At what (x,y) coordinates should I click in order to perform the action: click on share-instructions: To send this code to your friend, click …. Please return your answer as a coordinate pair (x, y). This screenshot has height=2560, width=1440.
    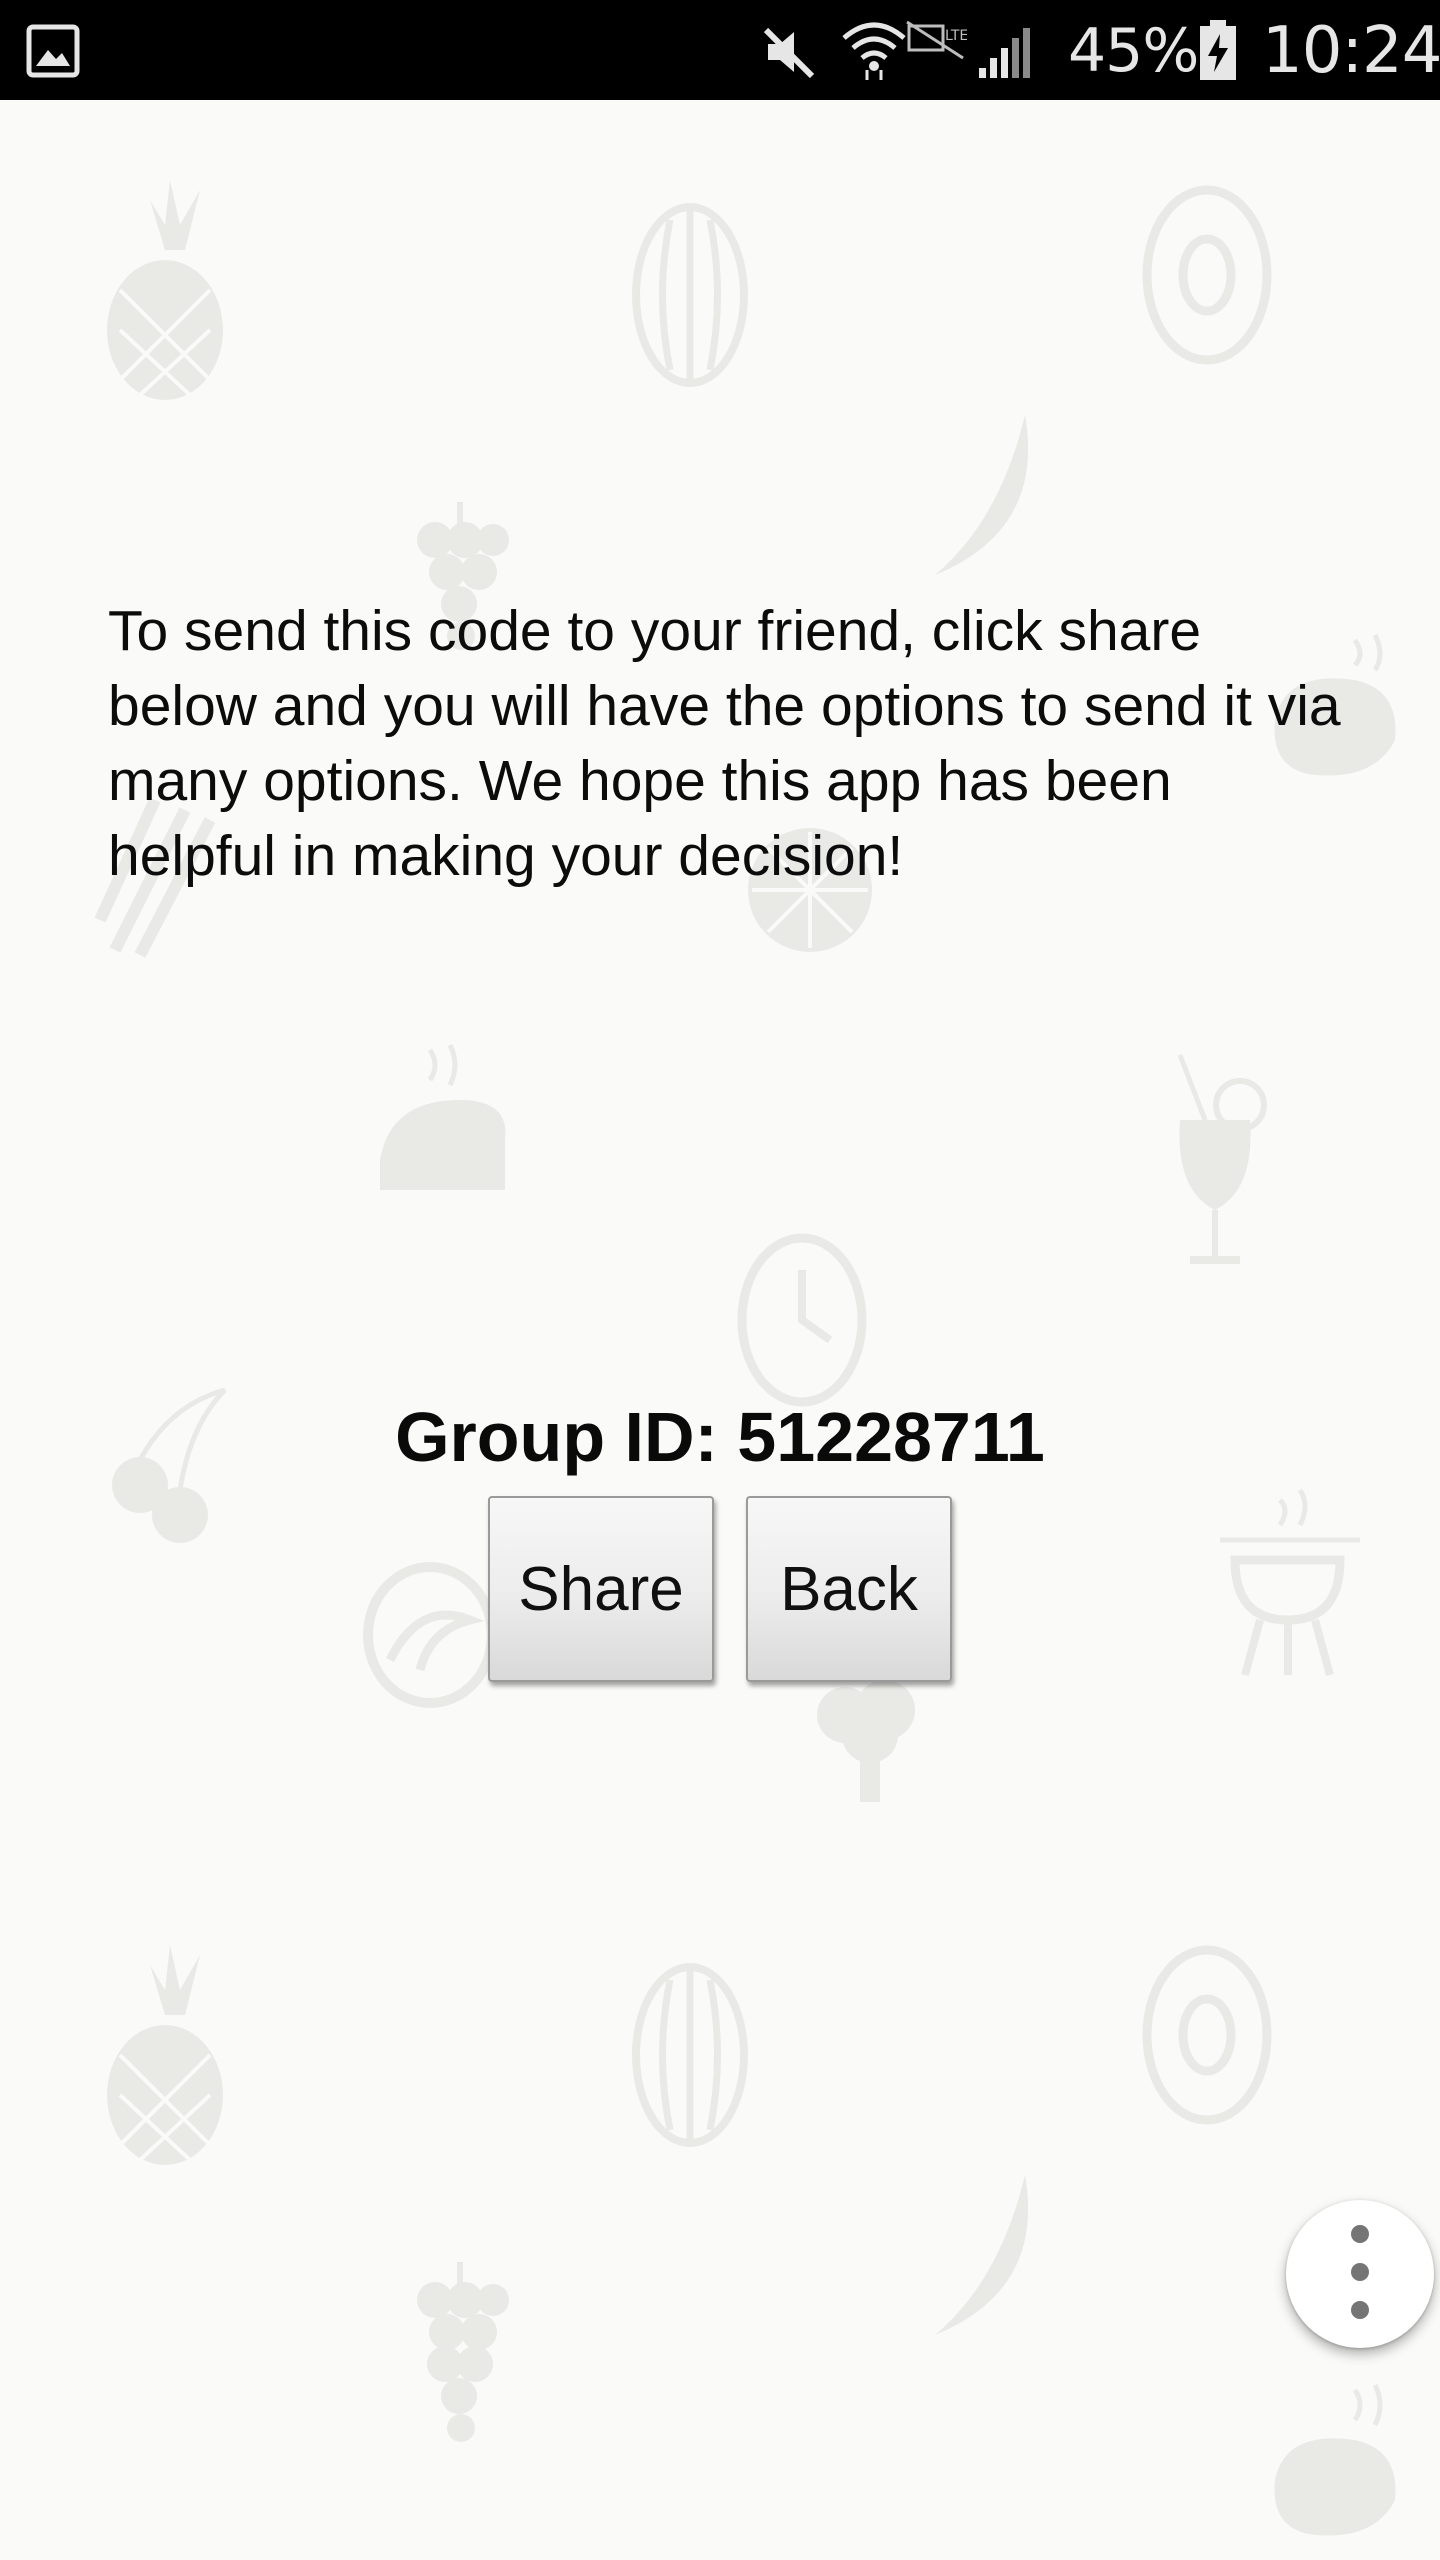
    Looking at the image, I should click on (724, 743).